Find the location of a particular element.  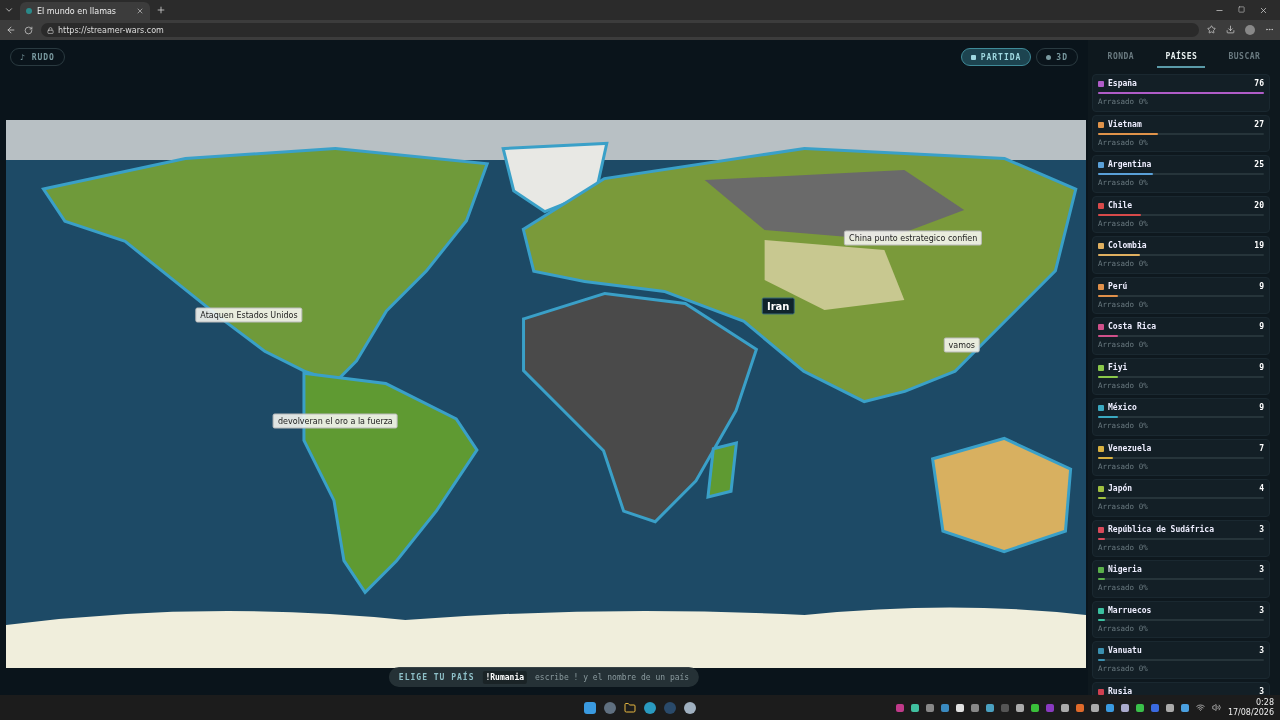

command-code: !Rumania is located at coordinates (504, 677).